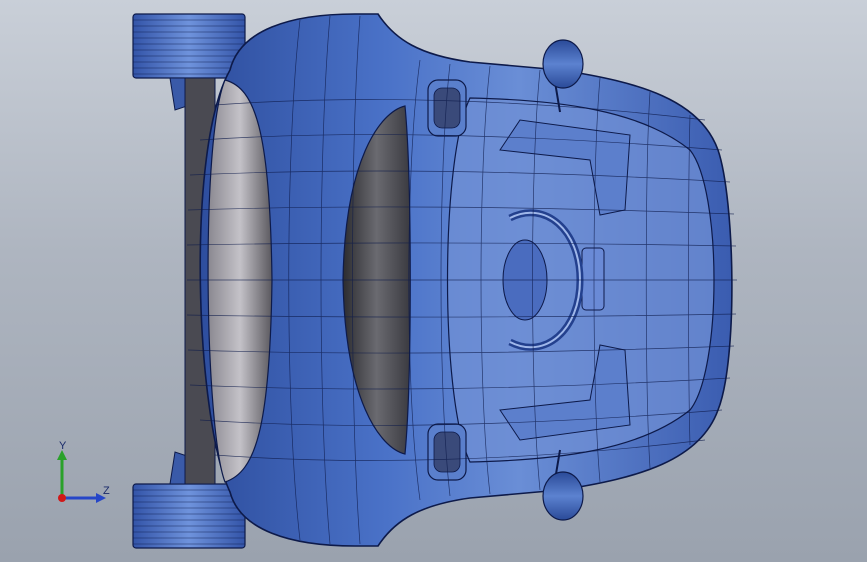 The width and height of the screenshot is (867, 562). I want to click on x-axis-dot, so click(62, 498).